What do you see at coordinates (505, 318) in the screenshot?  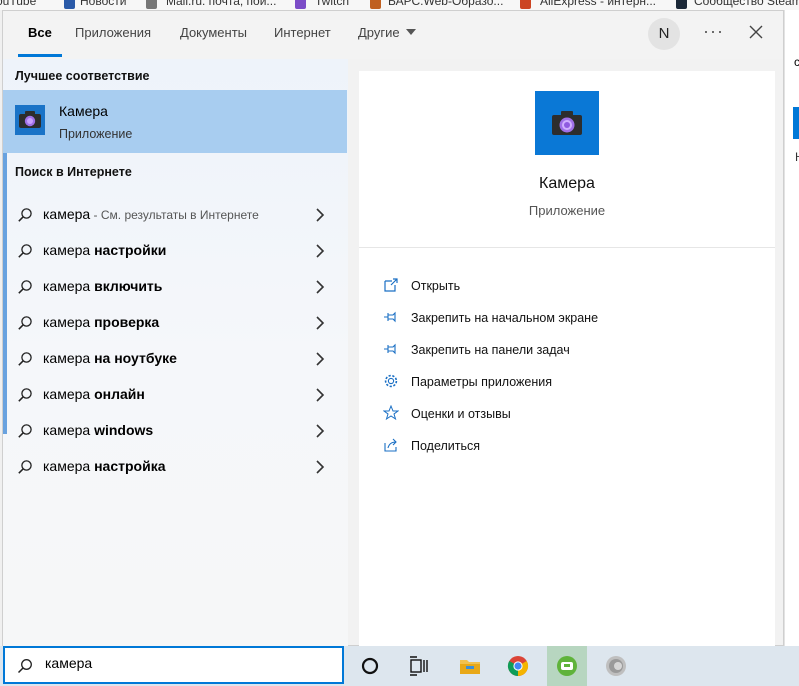 I see `action-pin-start-label: Закрепить на начальном экране` at bounding box center [505, 318].